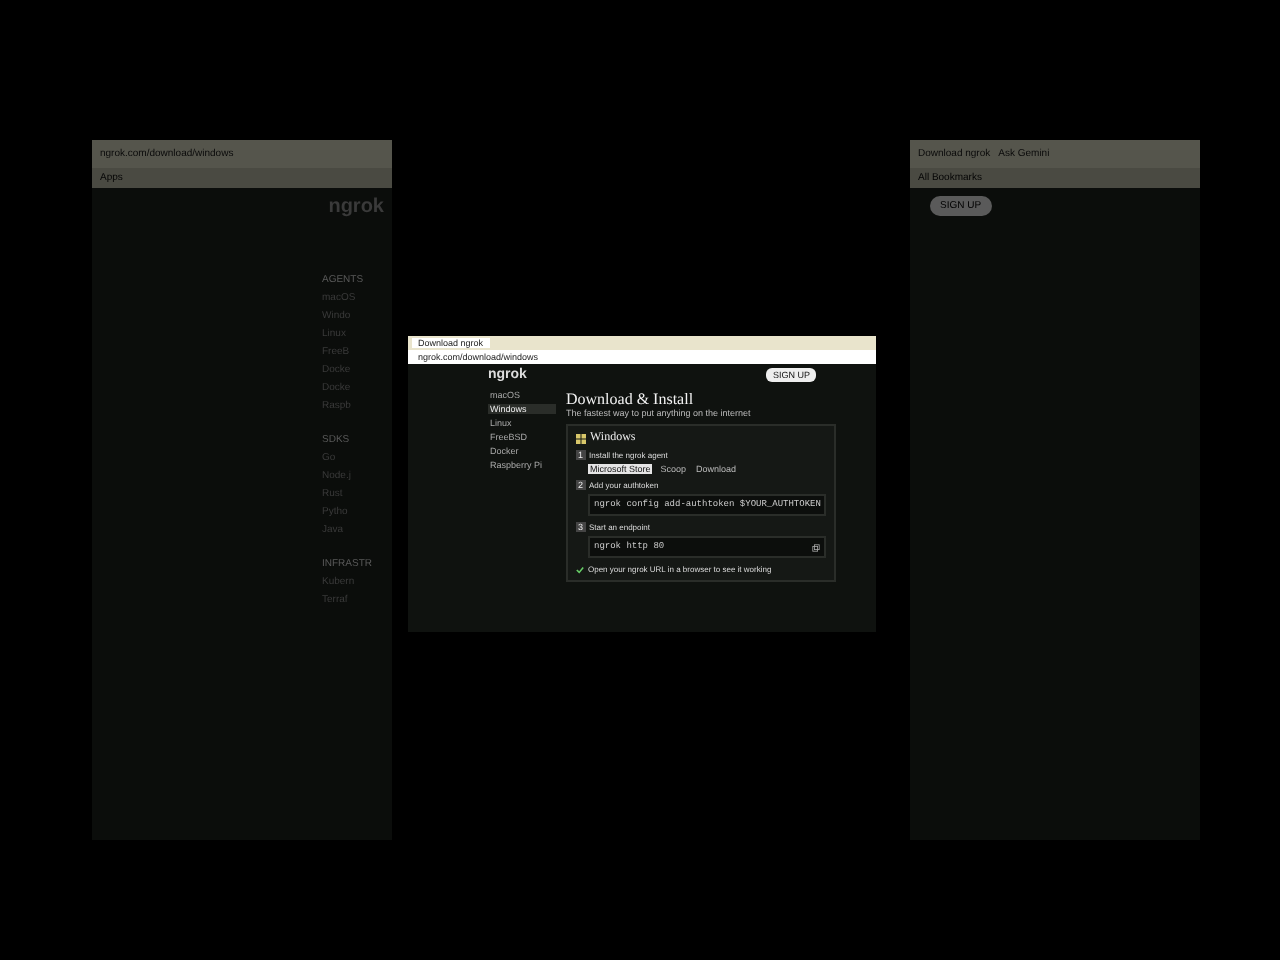 The image size is (1280, 960). Describe the element at coordinates (816, 547) in the screenshot. I see `copy-icon` at that location.